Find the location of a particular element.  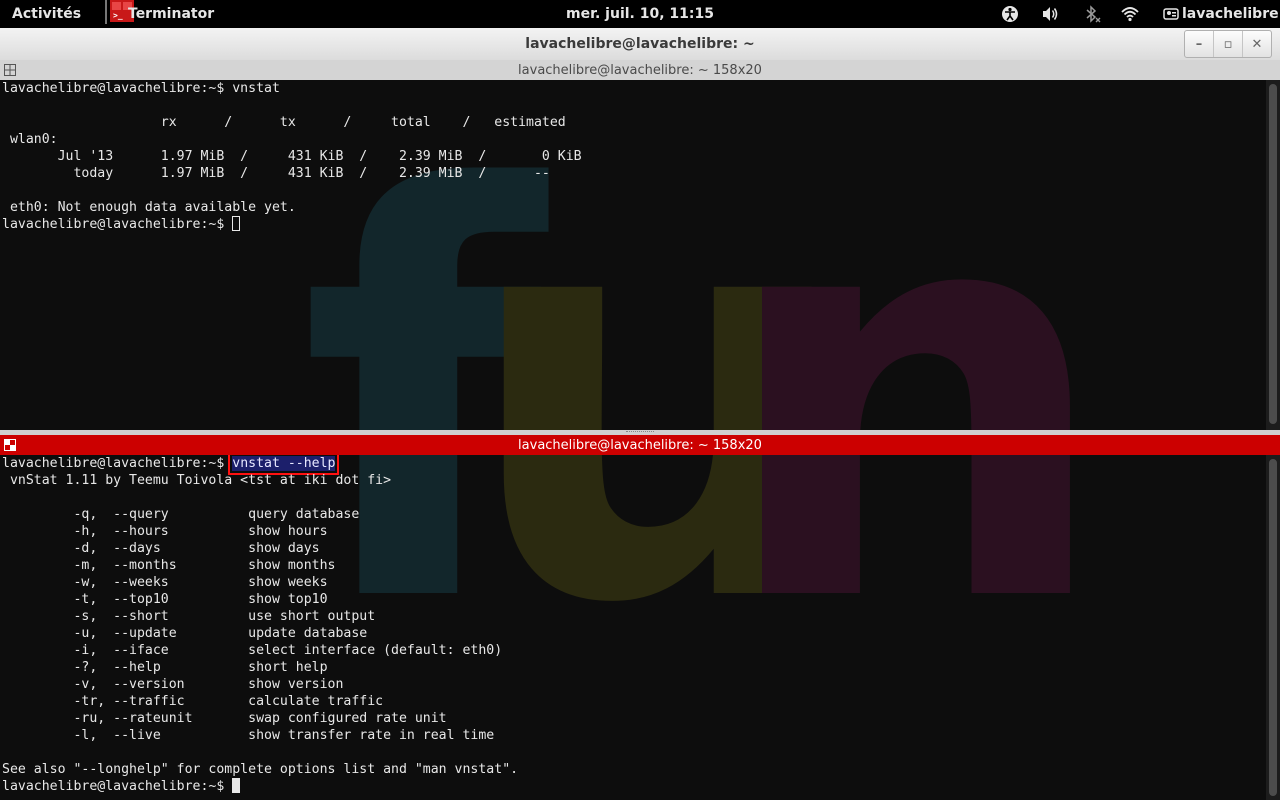

maximize-icon: ▫ is located at coordinates (1228, 44).